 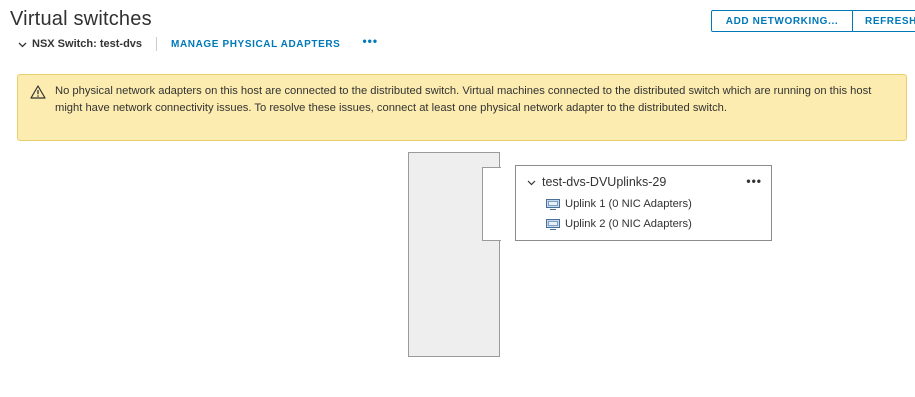 What do you see at coordinates (628, 204) in the screenshot?
I see `uplink-label: Uplink 1 (0 NIC Adapters)` at bounding box center [628, 204].